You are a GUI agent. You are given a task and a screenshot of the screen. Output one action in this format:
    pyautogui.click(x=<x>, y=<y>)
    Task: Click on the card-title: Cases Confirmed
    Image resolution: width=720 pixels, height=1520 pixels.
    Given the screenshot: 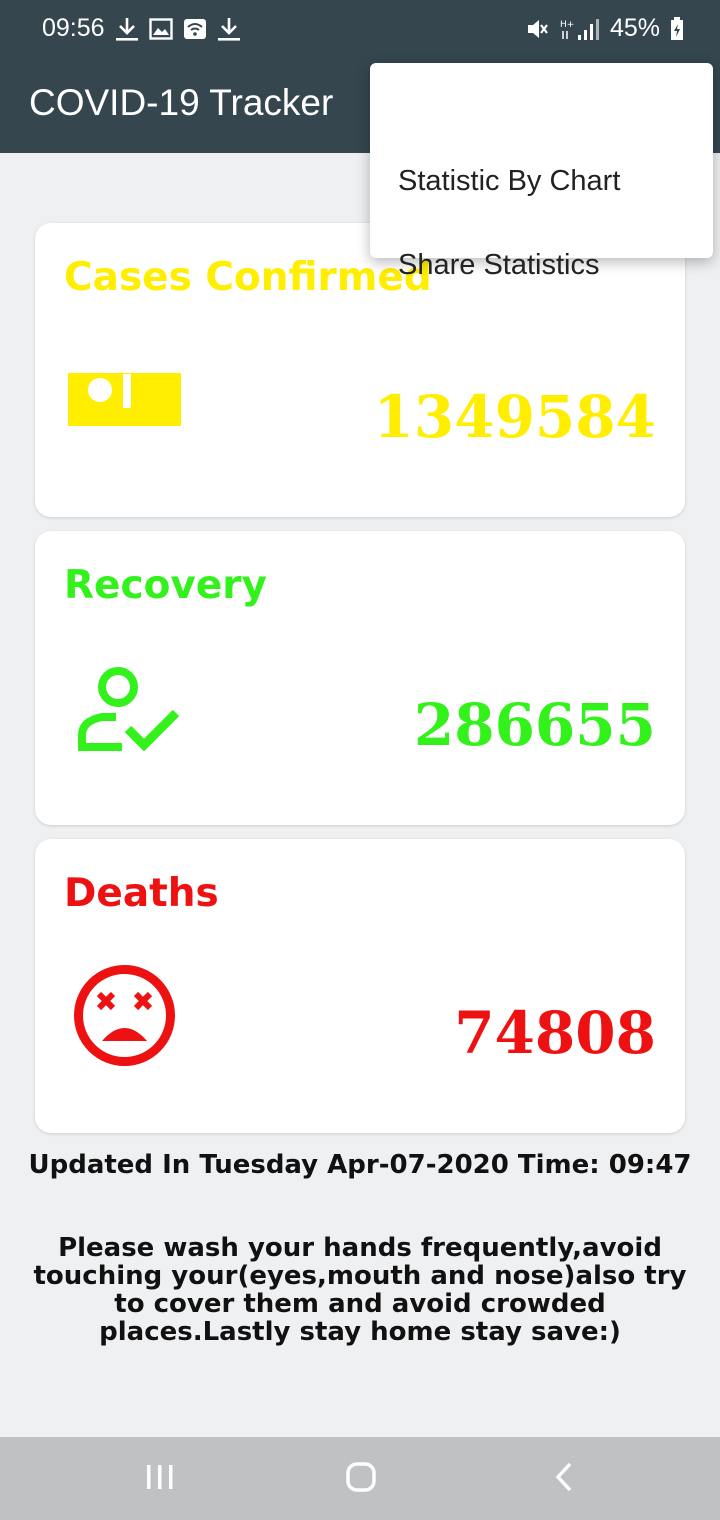 What is the action you would take?
    pyautogui.click(x=248, y=277)
    